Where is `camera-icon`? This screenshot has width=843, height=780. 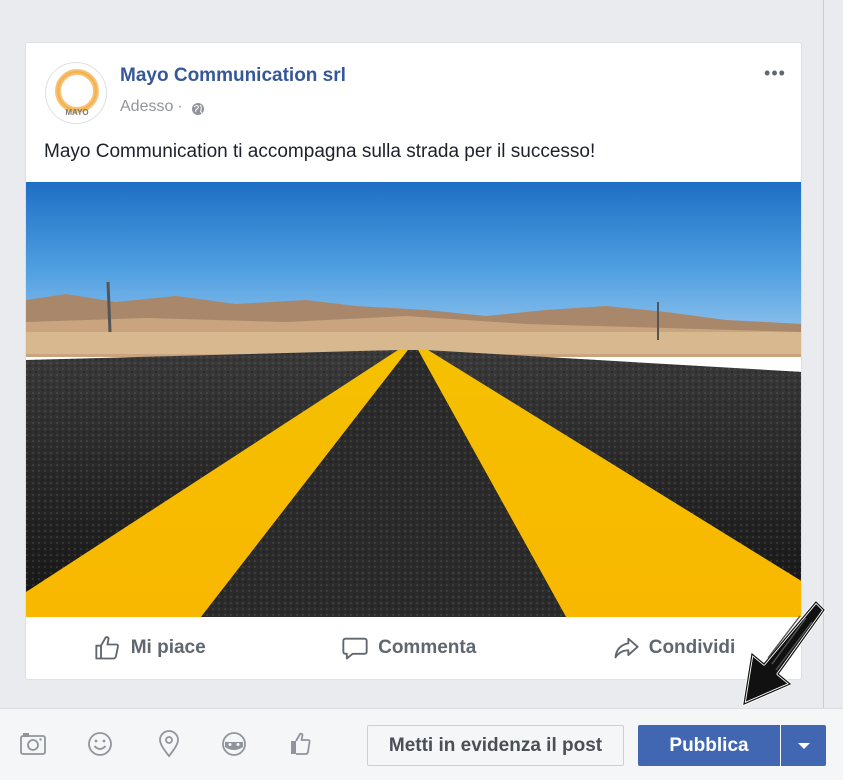 camera-icon is located at coordinates (33, 744).